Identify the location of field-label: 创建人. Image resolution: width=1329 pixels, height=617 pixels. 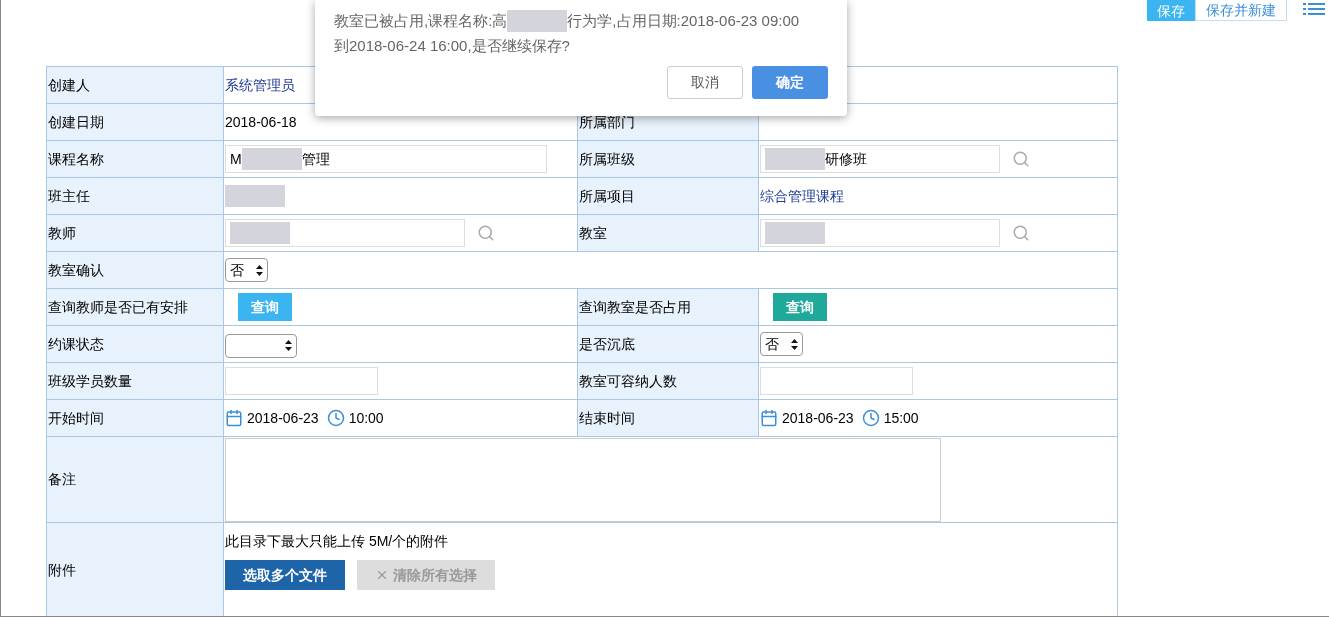
(69, 84).